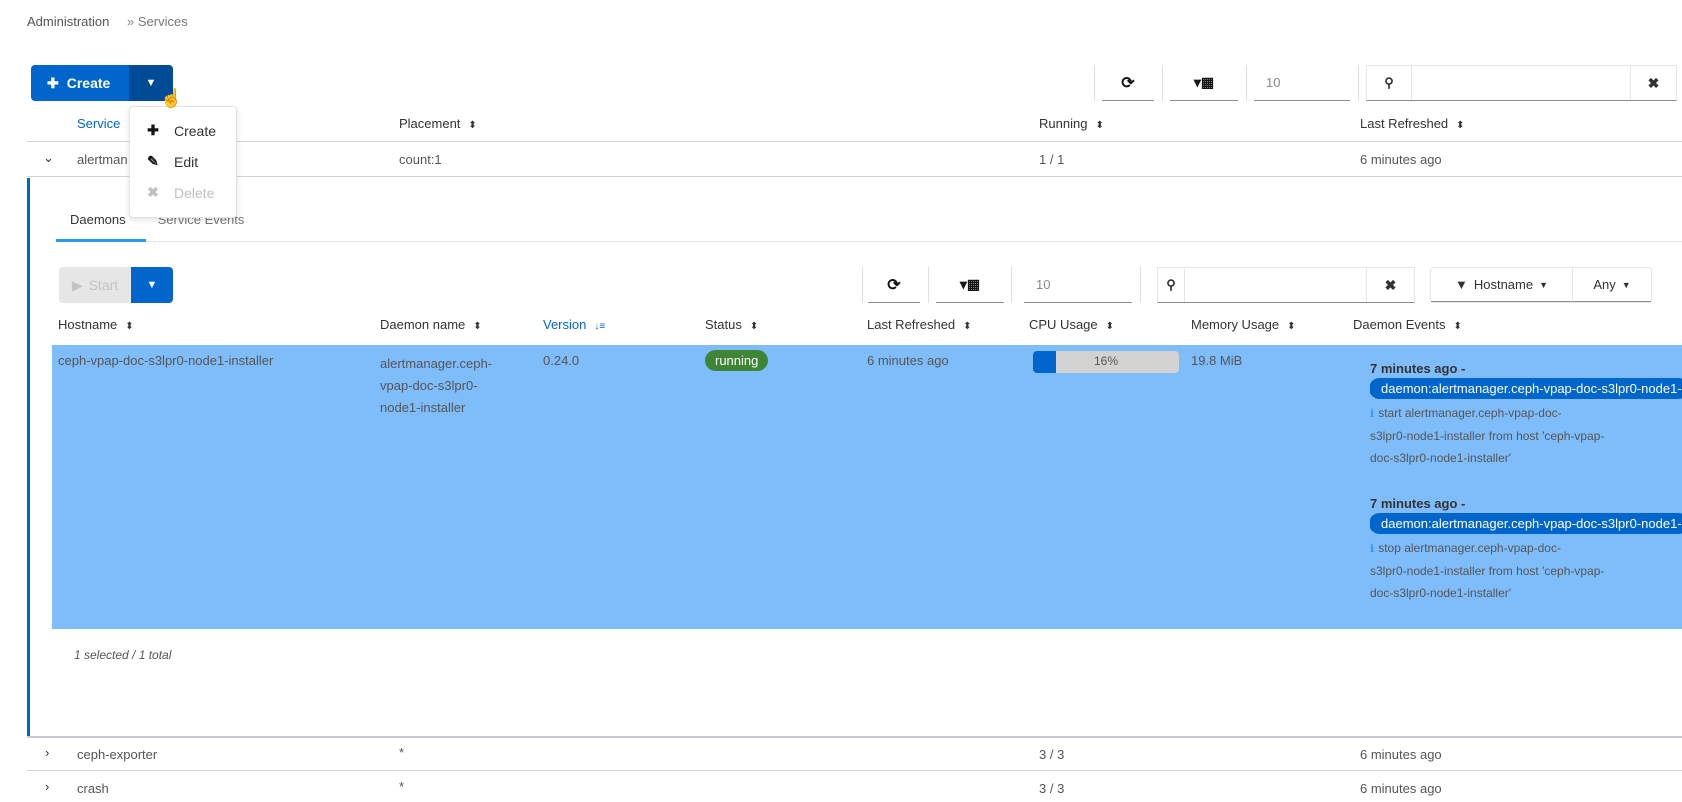 Image resolution: width=1682 pixels, height=802 pixels. I want to click on filter-icon: ▼, so click(1461, 284).